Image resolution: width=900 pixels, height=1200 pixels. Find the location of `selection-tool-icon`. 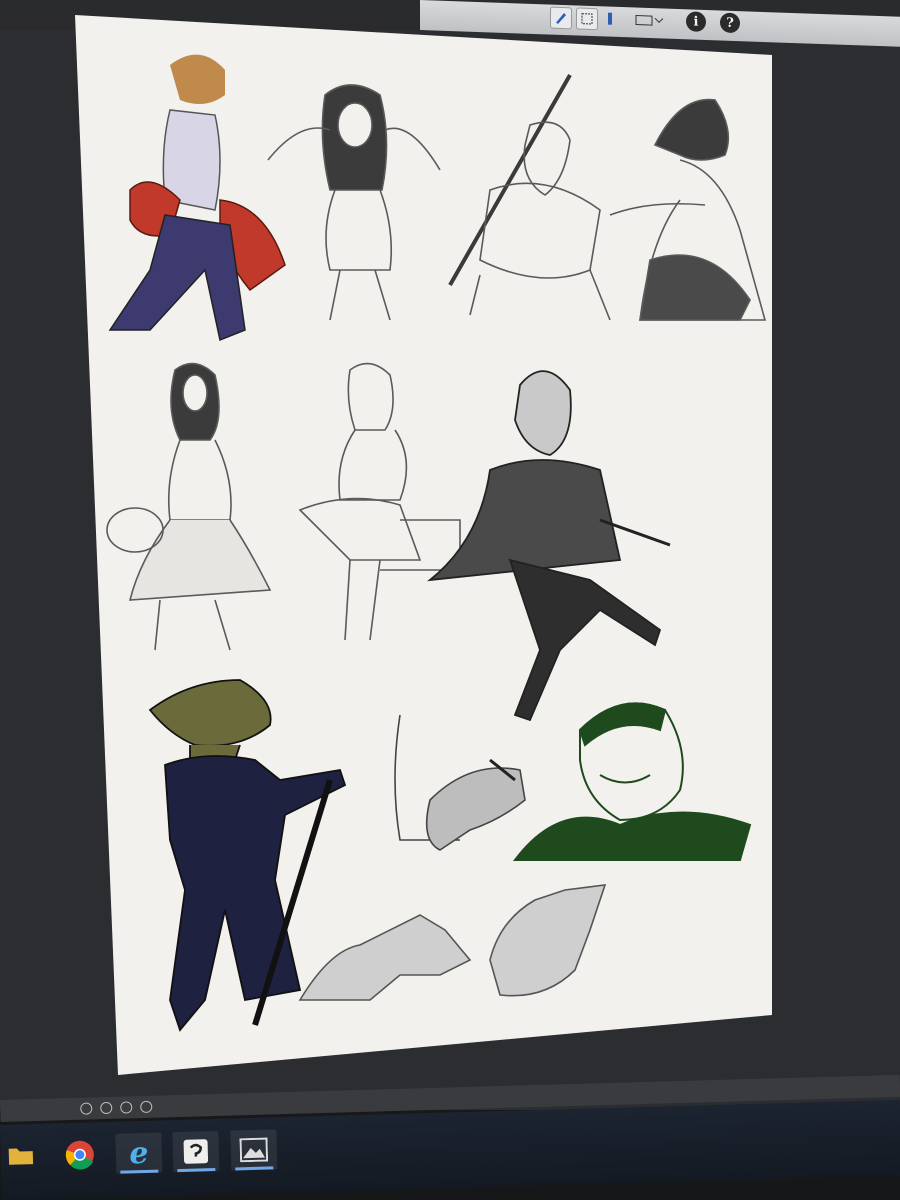

selection-tool-icon is located at coordinates (587, 19).